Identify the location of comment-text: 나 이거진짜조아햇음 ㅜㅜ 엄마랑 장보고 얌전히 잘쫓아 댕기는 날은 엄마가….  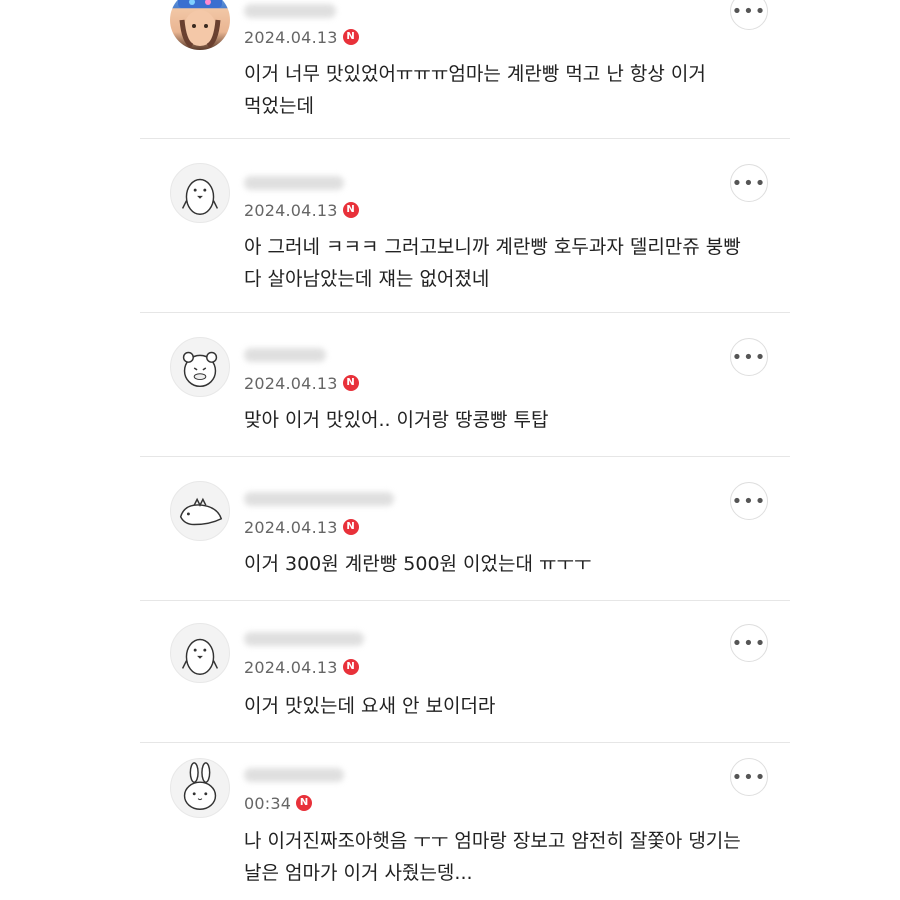
(492, 857).